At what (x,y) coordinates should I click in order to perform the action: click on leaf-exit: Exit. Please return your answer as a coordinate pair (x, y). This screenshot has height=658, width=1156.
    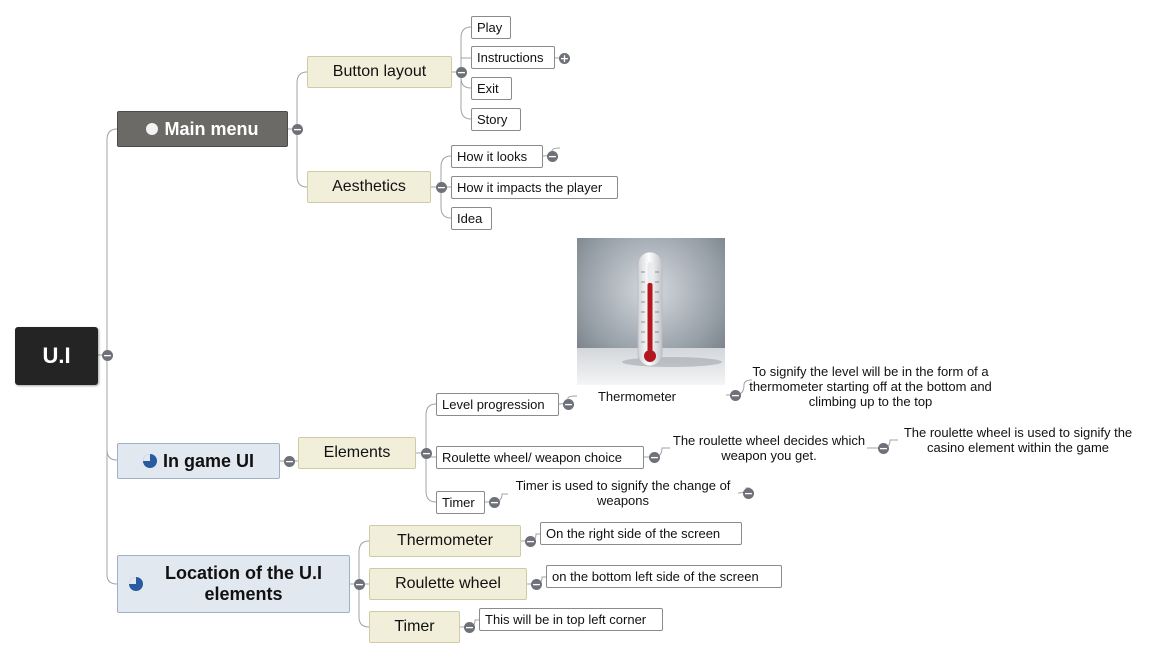
    Looking at the image, I should click on (491, 88).